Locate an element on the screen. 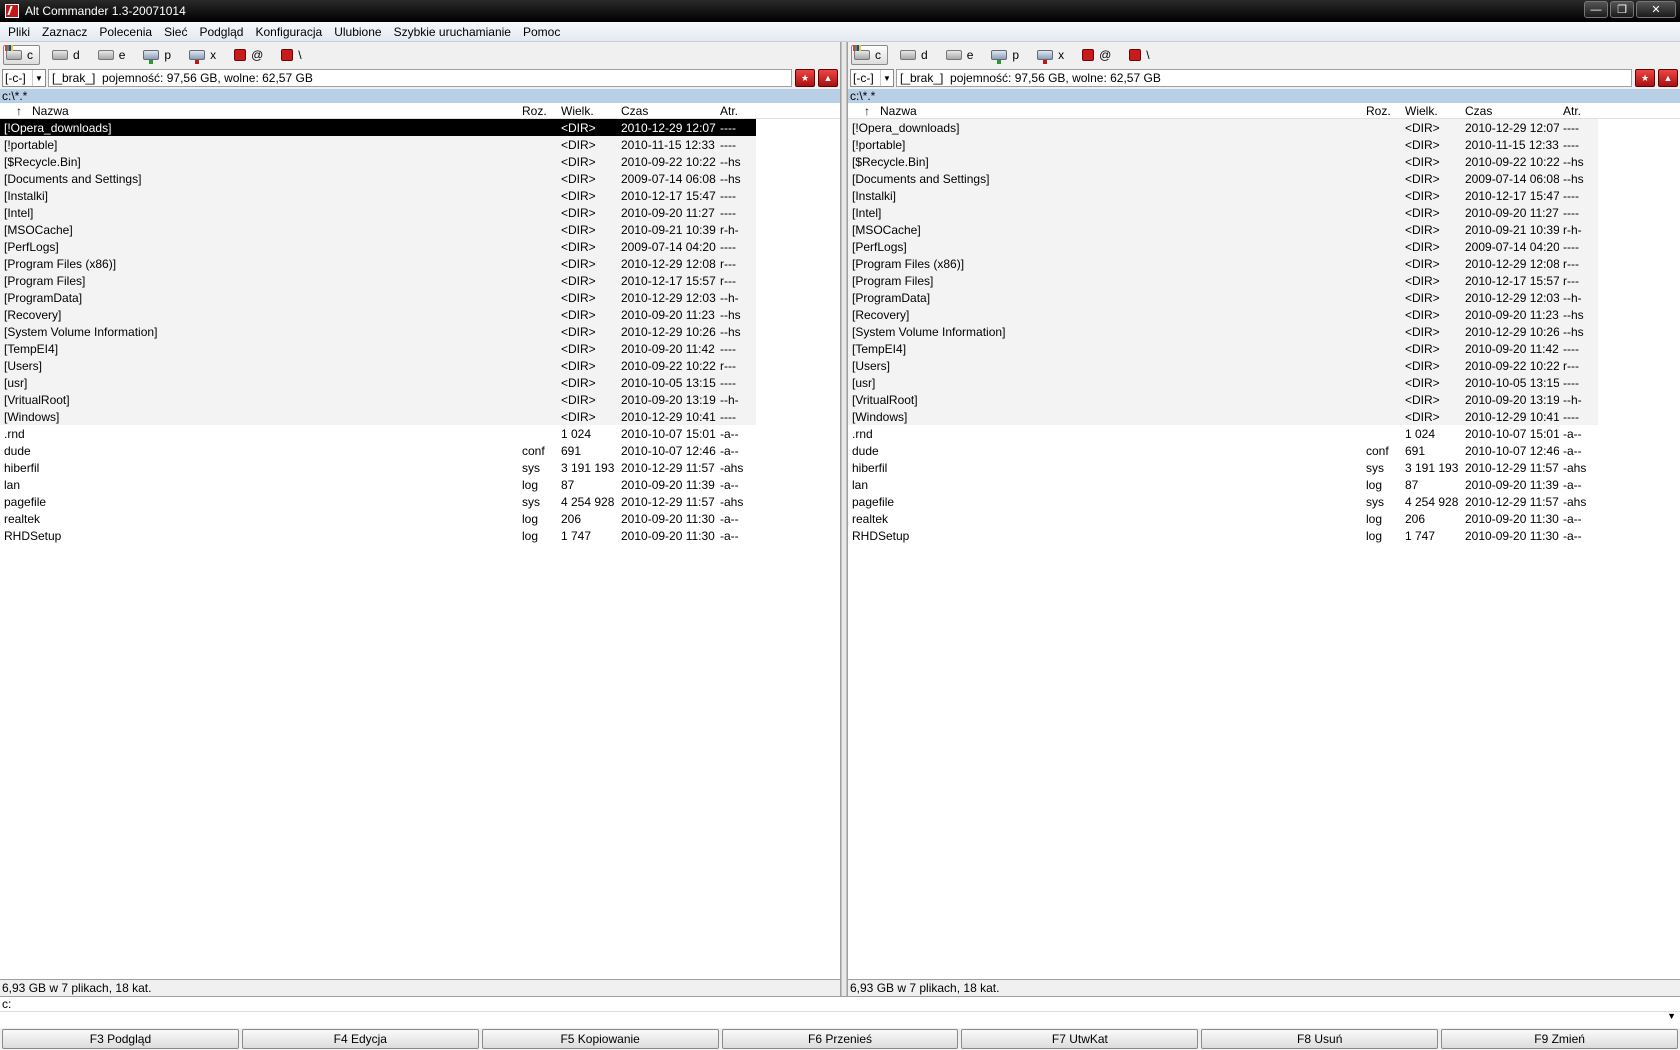  fkey-f3-button: F3 Podgląd is located at coordinates (120, 1039).